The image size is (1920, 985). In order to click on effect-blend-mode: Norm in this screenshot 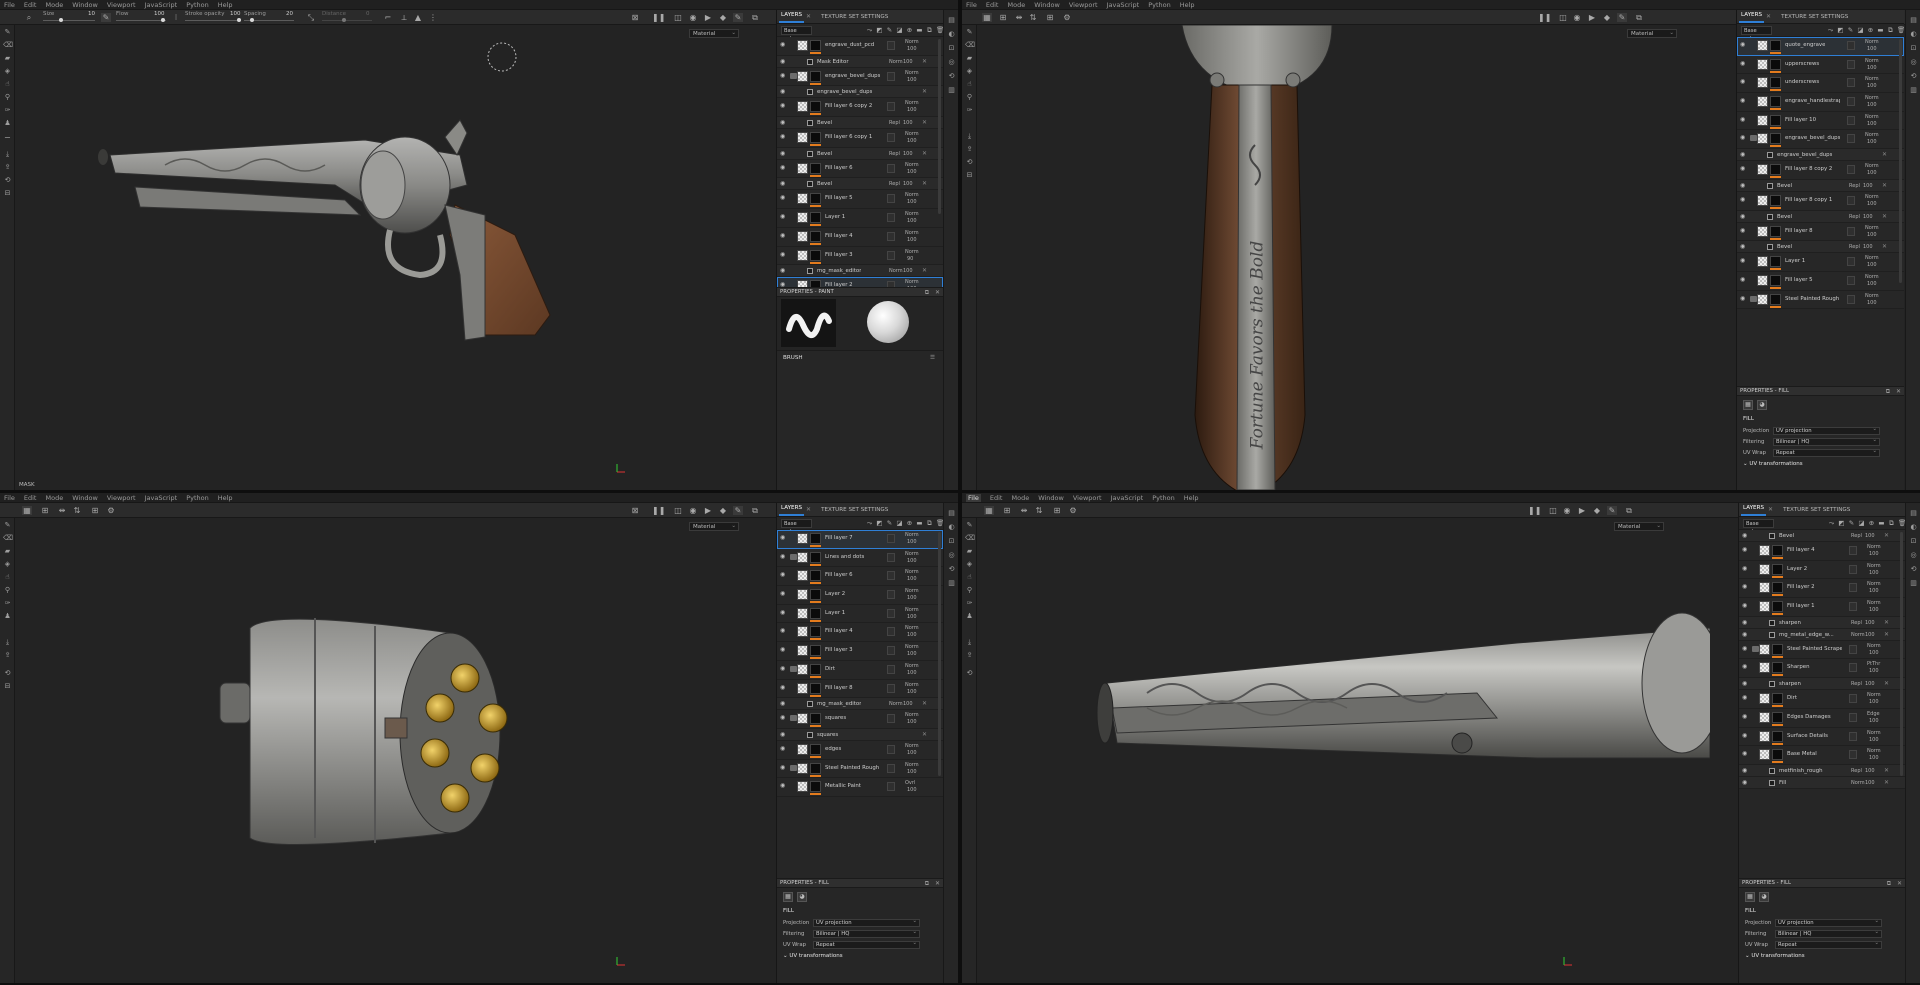, I will do `click(896, 271)`.